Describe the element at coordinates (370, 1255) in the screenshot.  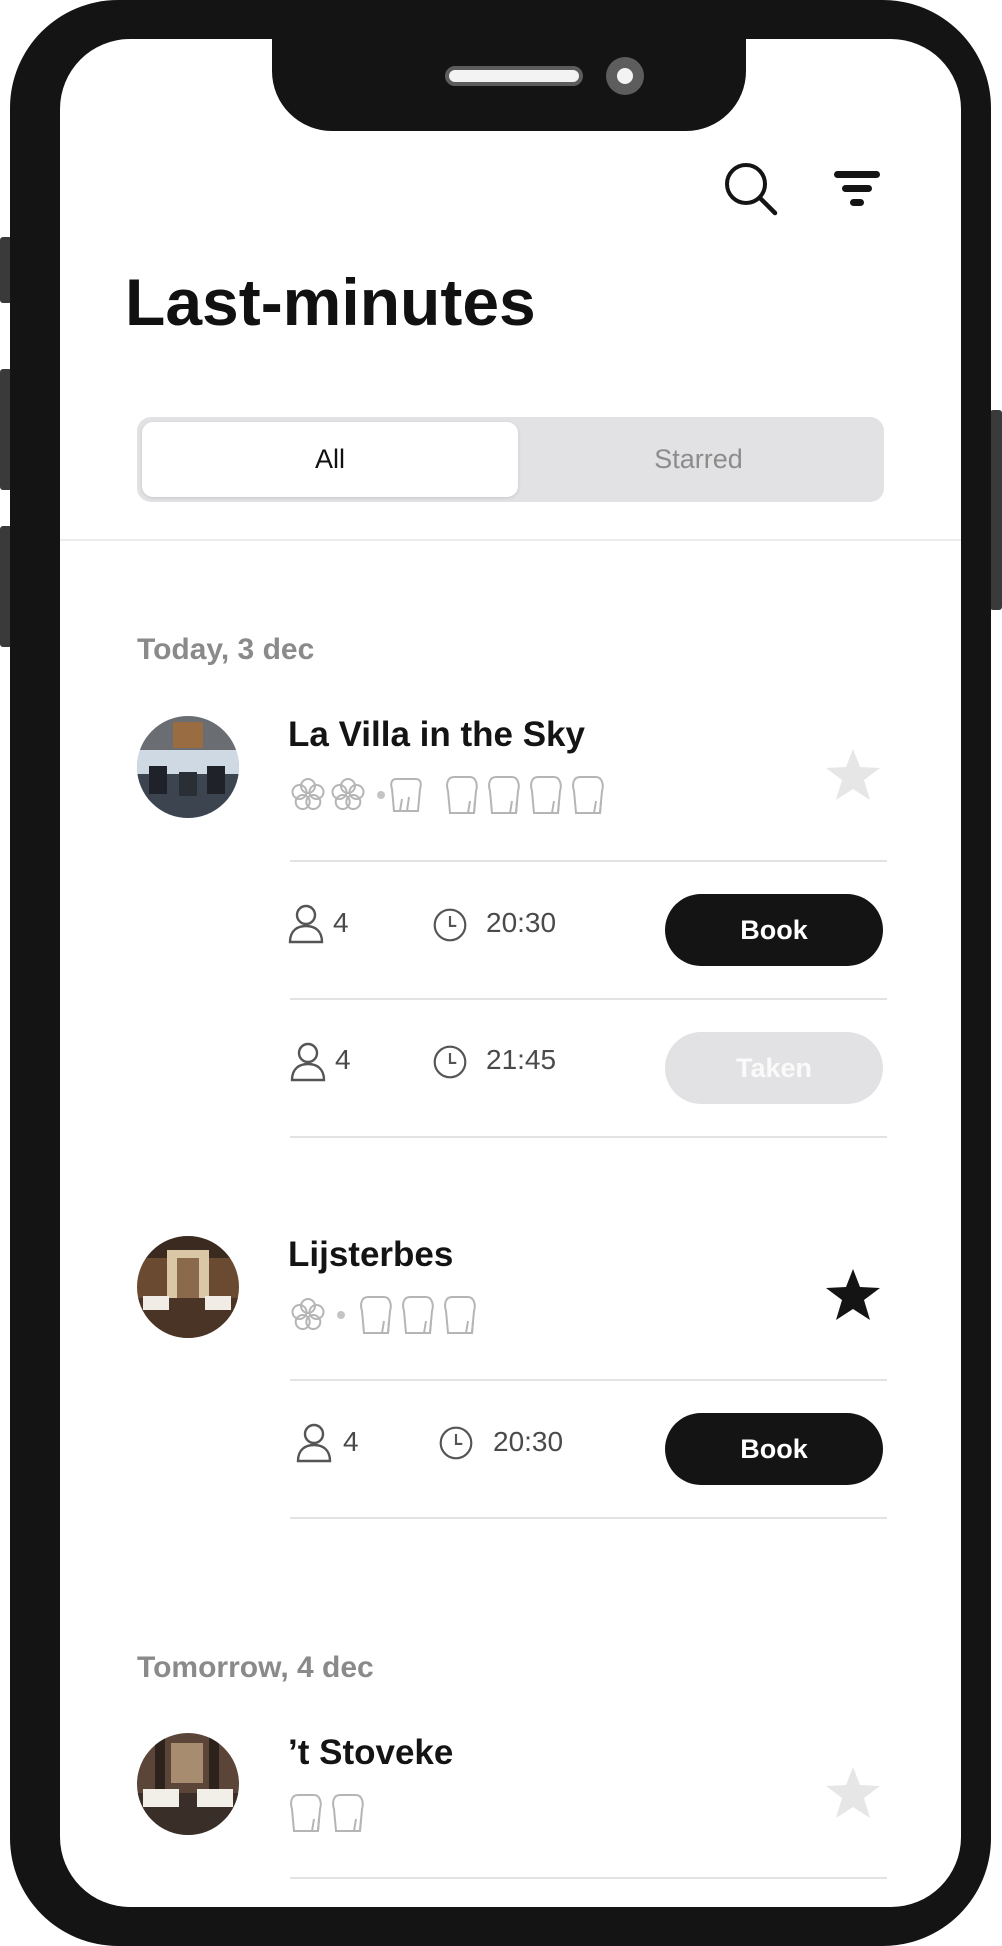
I see `restaurant-name: Lijsterbes` at that location.